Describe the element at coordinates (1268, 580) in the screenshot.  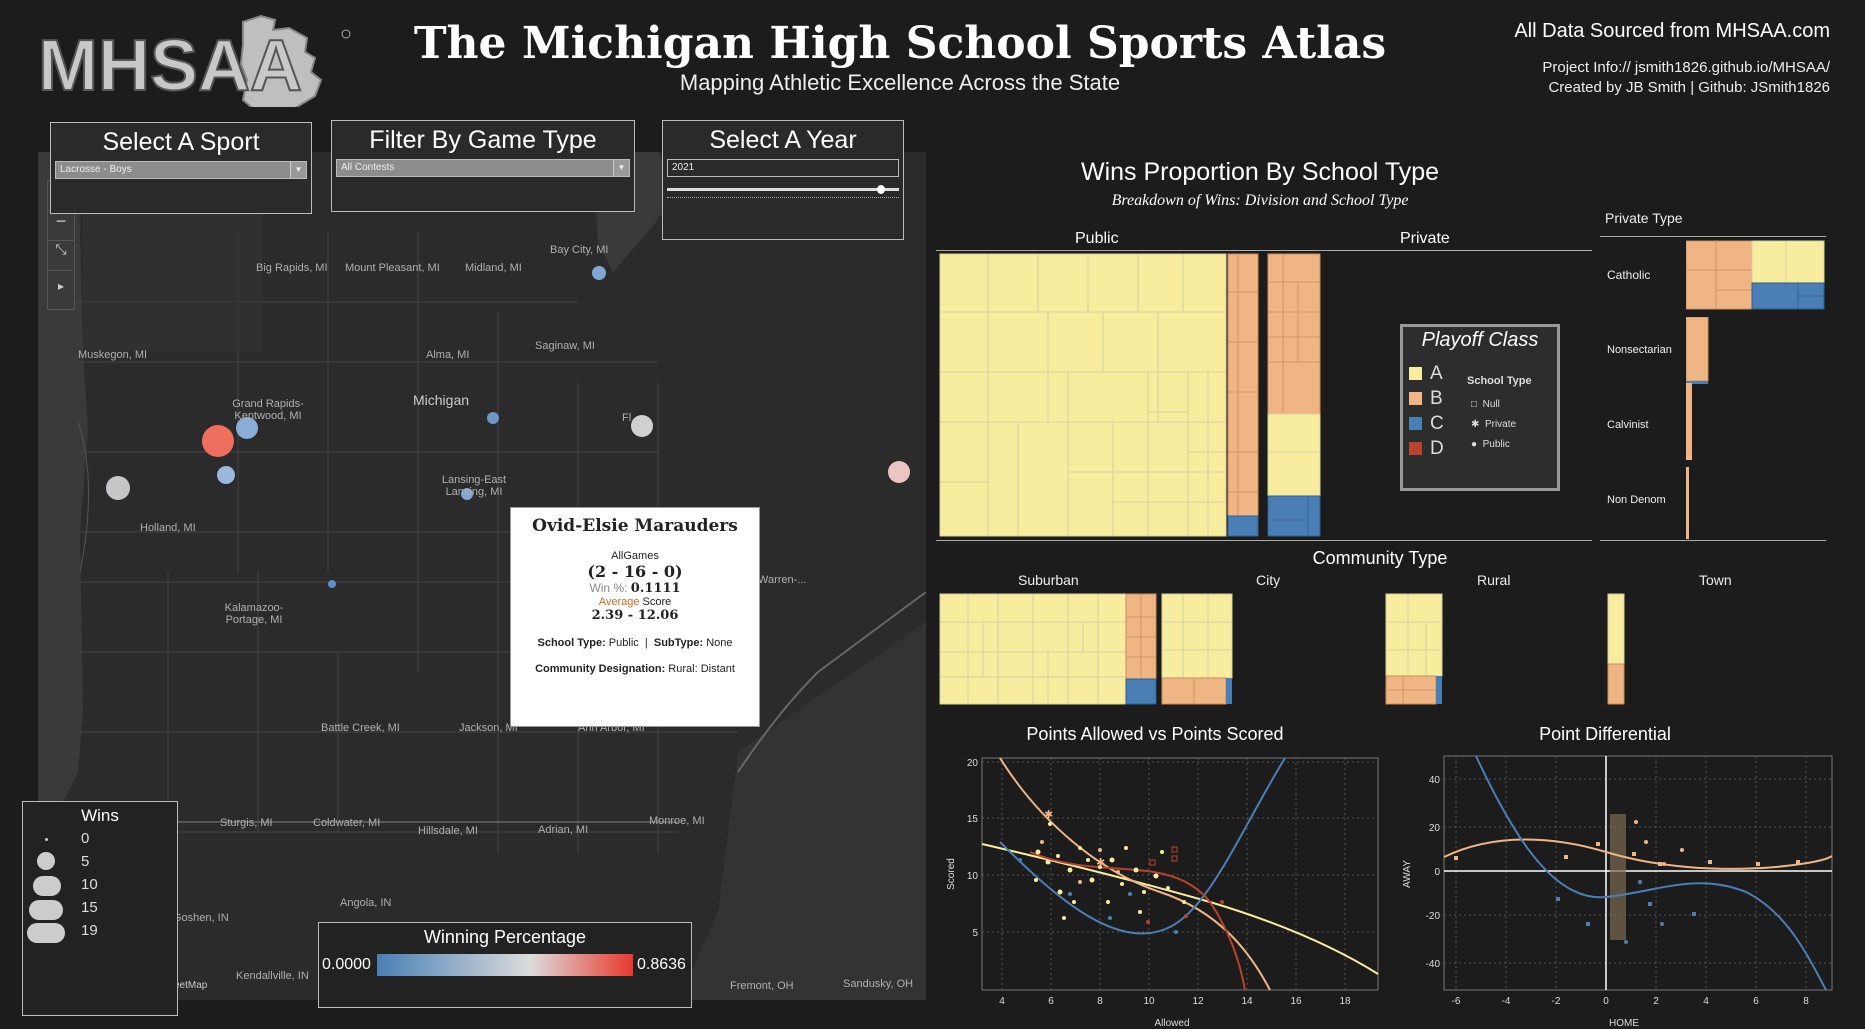
I see `community-label: City` at that location.